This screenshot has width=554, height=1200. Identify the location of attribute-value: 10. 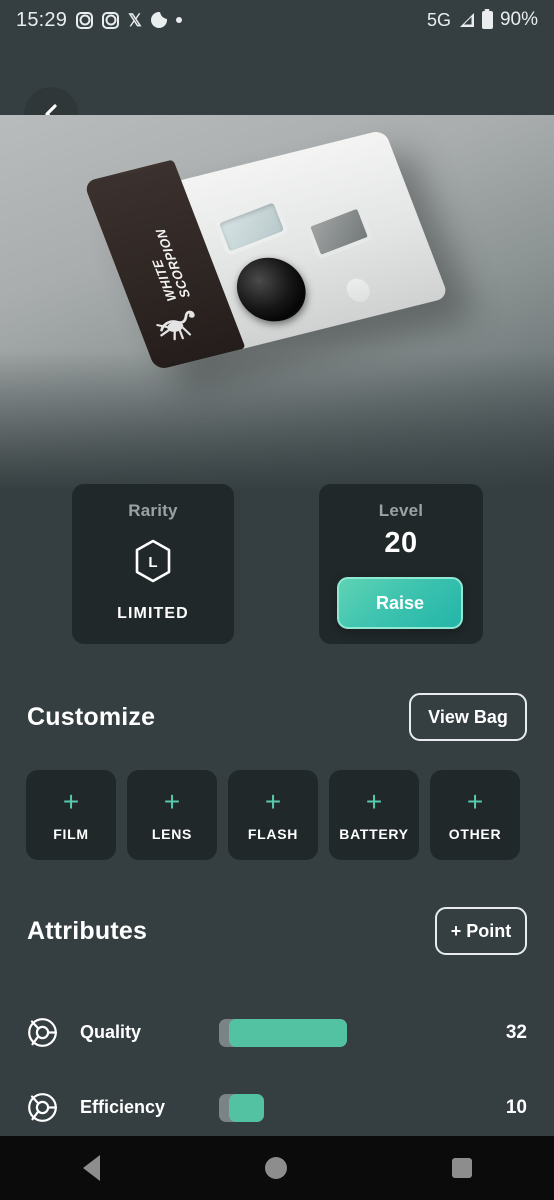
(516, 1107).